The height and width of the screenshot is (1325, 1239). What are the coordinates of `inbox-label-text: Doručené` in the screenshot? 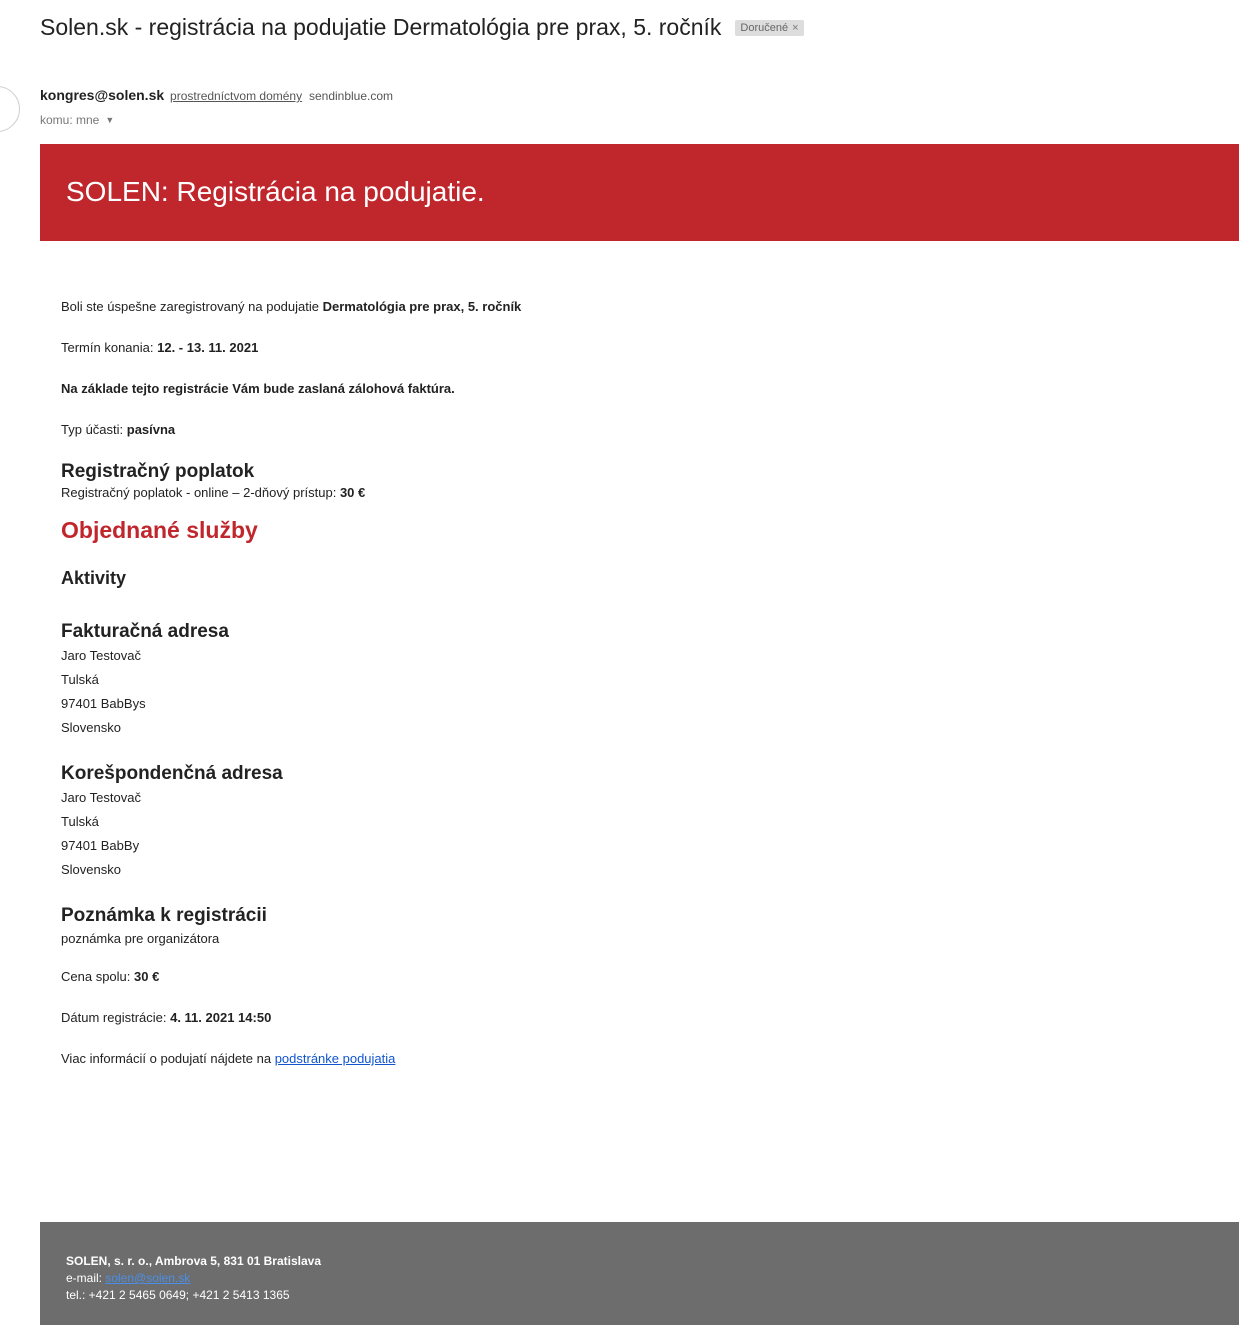 It's located at (764, 27).